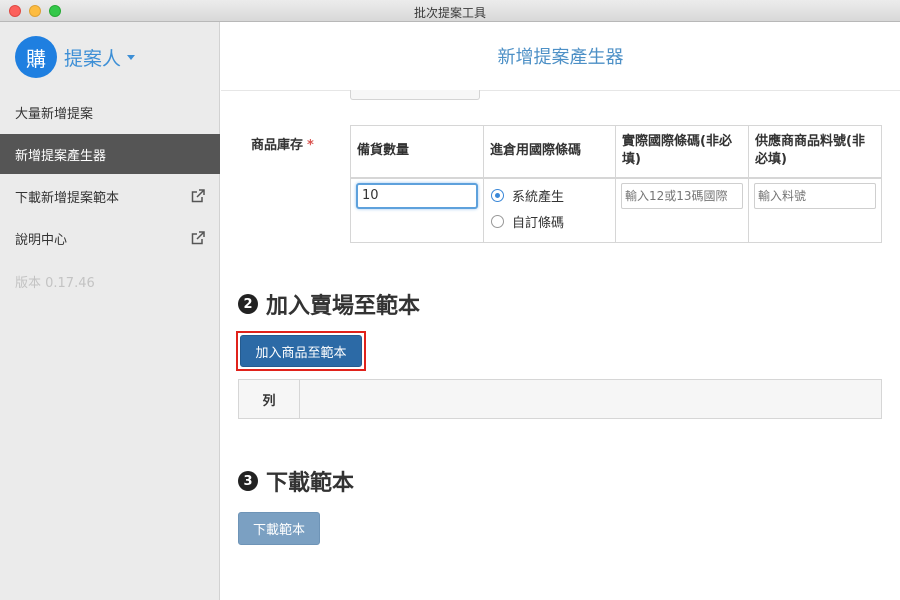  I want to click on header-quantity: 備貨數量, so click(417, 152).